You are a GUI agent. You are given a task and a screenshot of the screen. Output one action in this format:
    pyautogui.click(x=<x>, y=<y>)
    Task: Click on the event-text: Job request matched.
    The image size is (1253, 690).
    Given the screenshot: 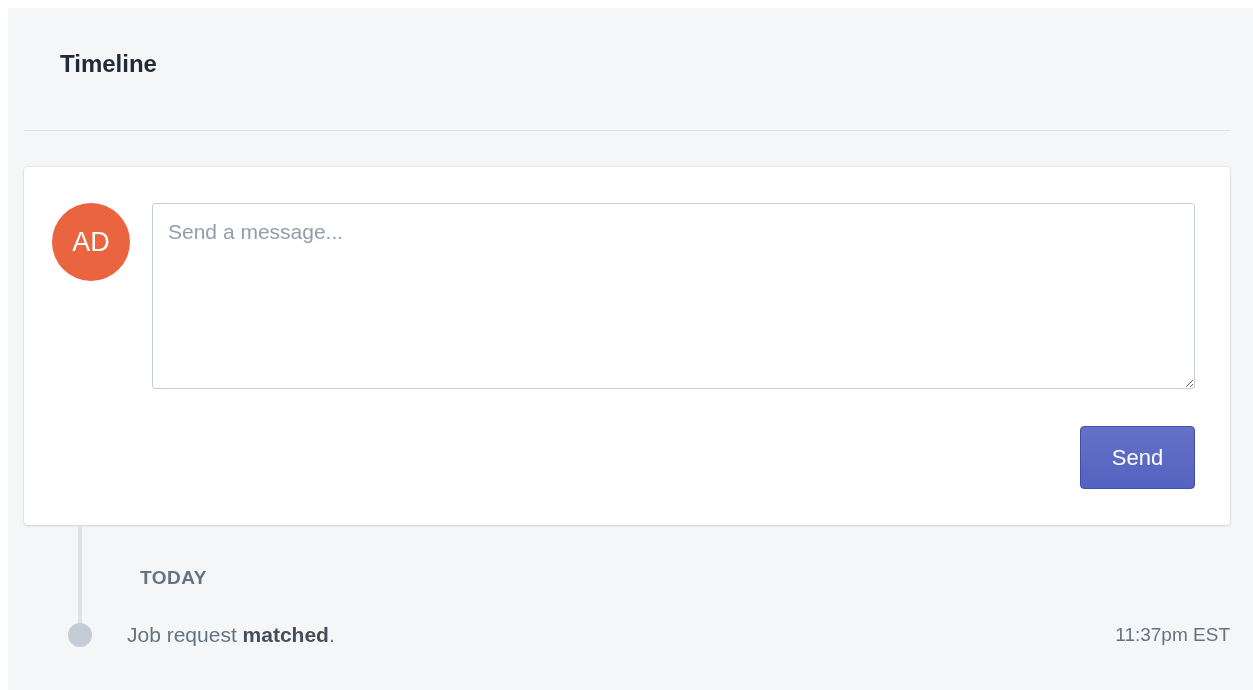 What is the action you would take?
    pyautogui.click(x=231, y=635)
    